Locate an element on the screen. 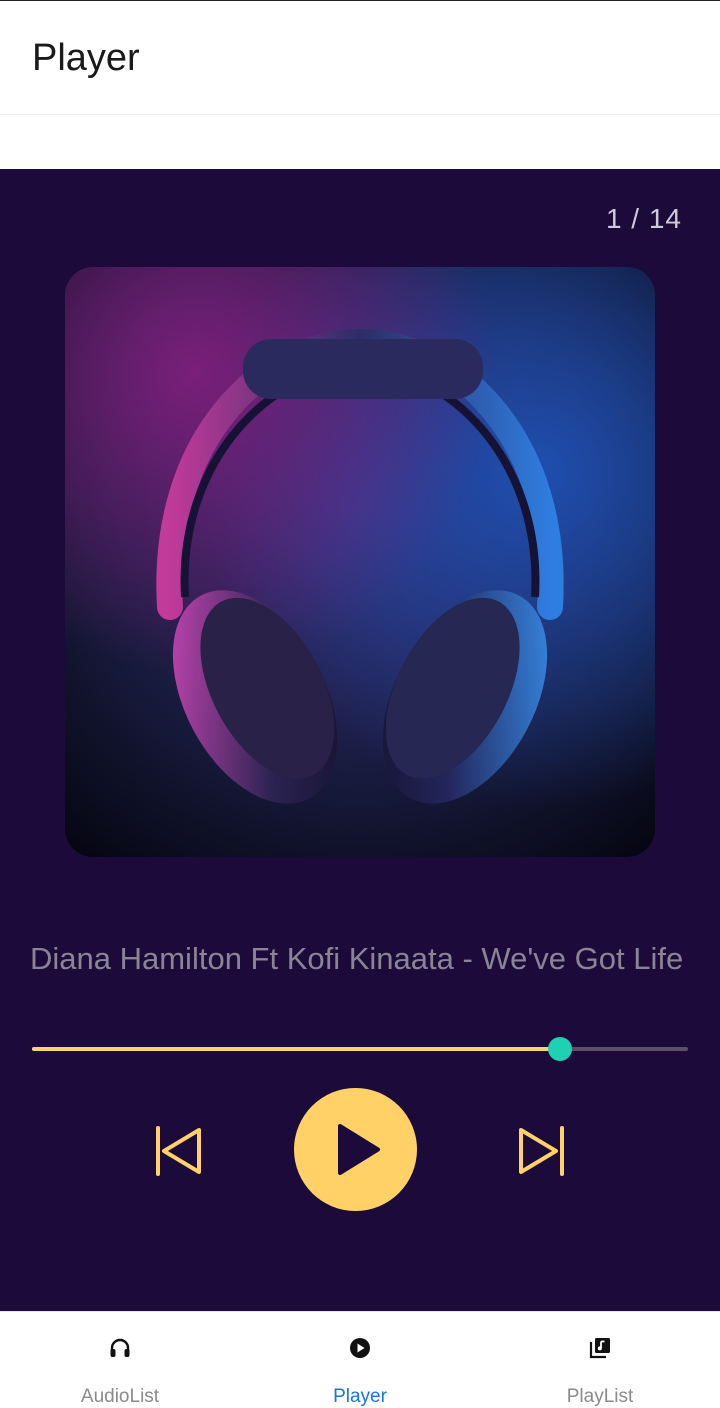 Image resolution: width=720 pixels, height=1408 pixels. bottom-navigation: AudioList Player PlayList is located at coordinates (360, 1359).